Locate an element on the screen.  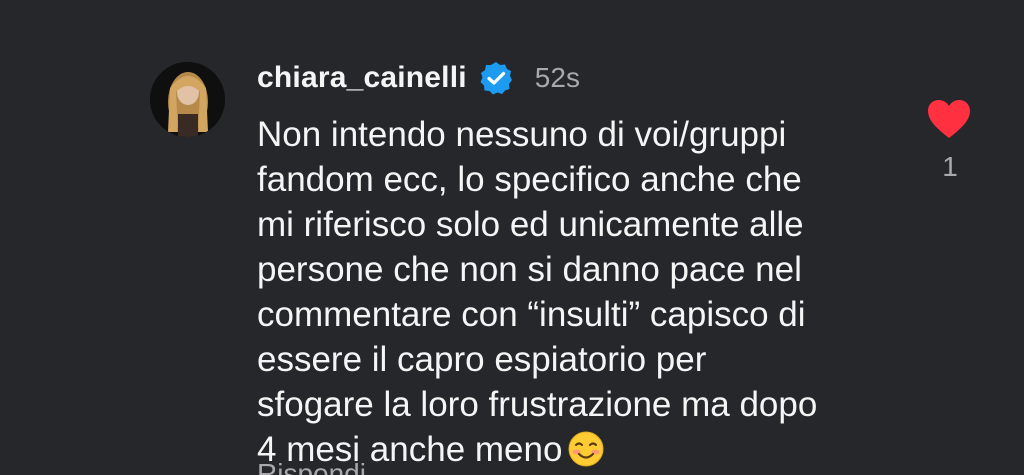
like-count: 1 is located at coordinates (950, 166).